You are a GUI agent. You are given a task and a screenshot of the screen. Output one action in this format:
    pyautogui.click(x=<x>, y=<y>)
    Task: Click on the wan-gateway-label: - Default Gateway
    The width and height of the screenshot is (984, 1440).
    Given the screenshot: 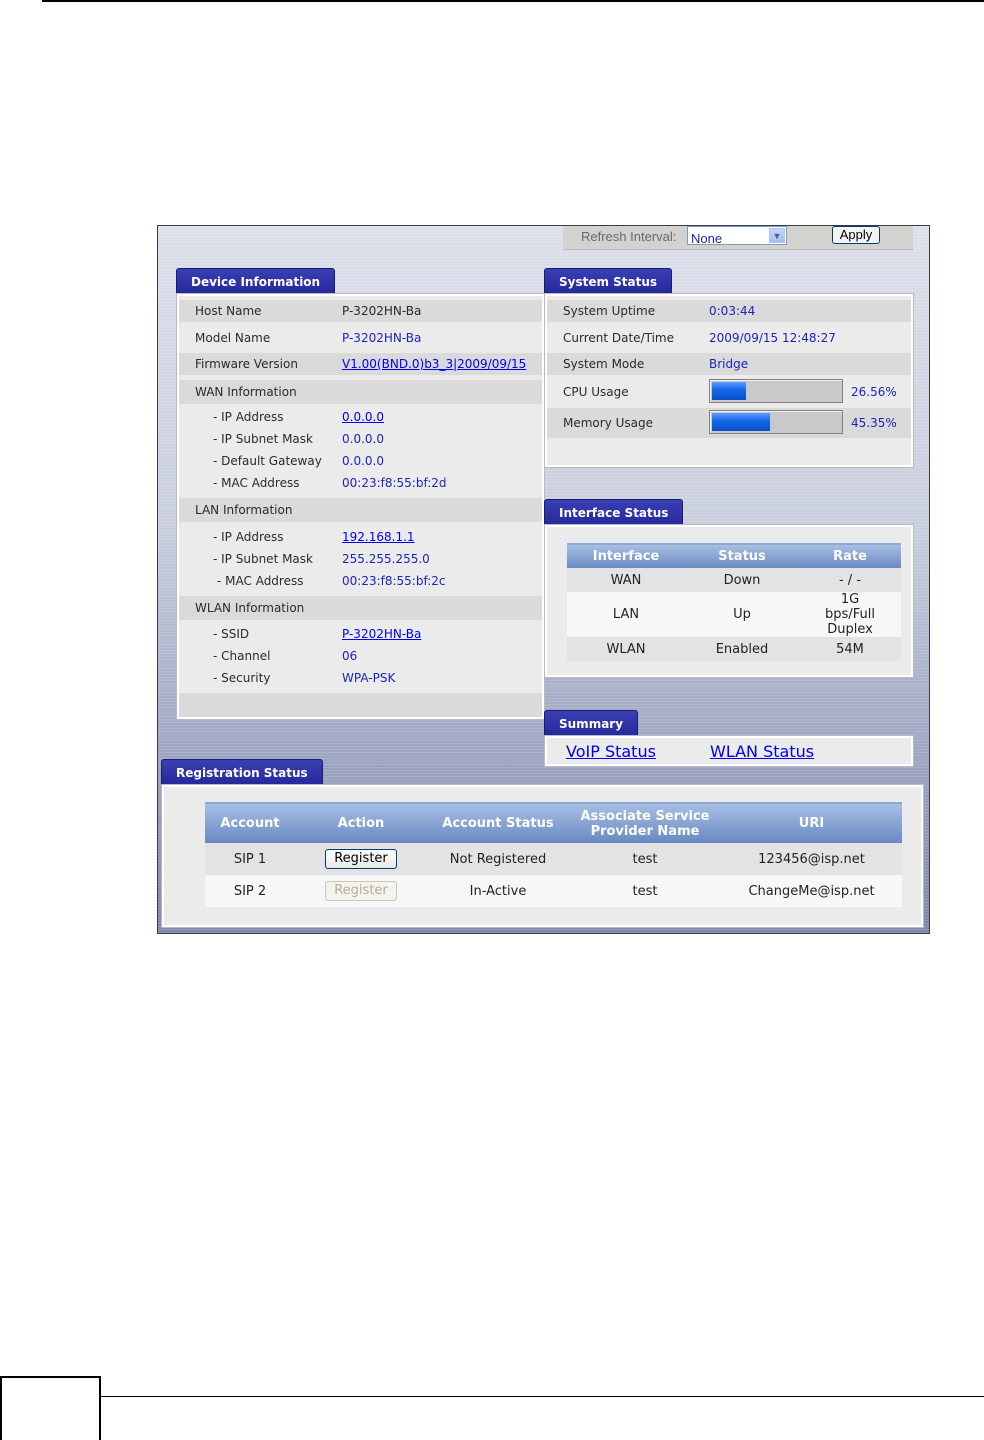 What is the action you would take?
    pyautogui.click(x=267, y=461)
    